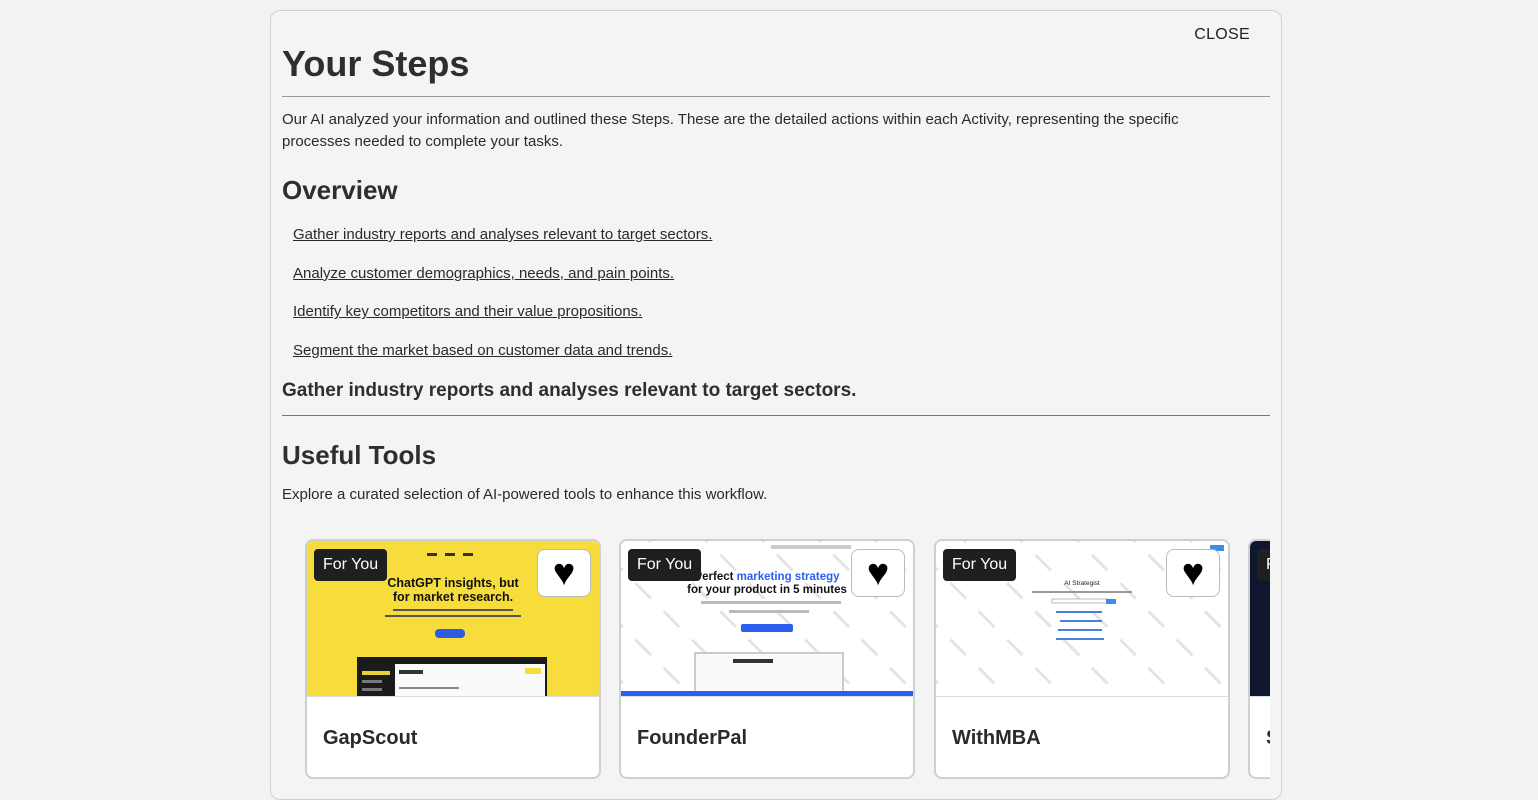 Image resolution: width=1538 pixels, height=800 pixels. I want to click on svg-text: for your product in 5 minutes, so click(767, 590).